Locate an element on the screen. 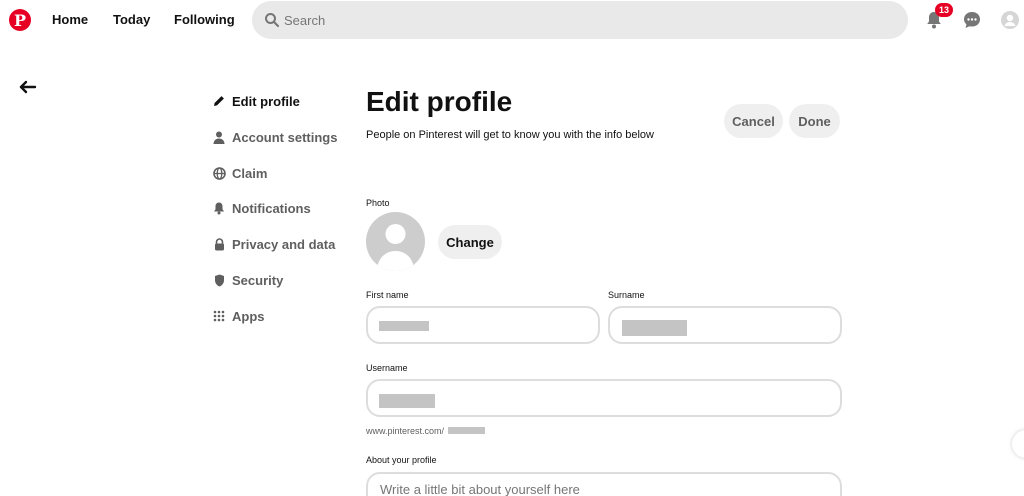  cancel-button: Cancel is located at coordinates (753, 121).